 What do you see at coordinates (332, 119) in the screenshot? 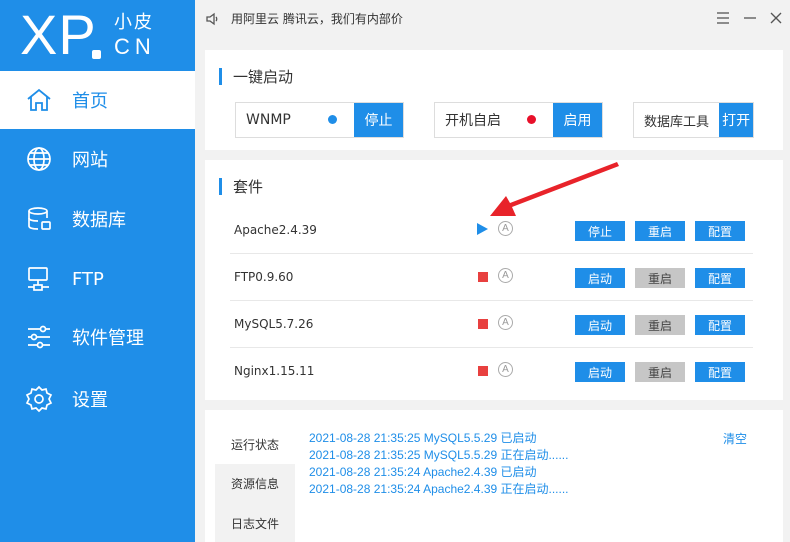
I see `wnmp-status-dot` at bounding box center [332, 119].